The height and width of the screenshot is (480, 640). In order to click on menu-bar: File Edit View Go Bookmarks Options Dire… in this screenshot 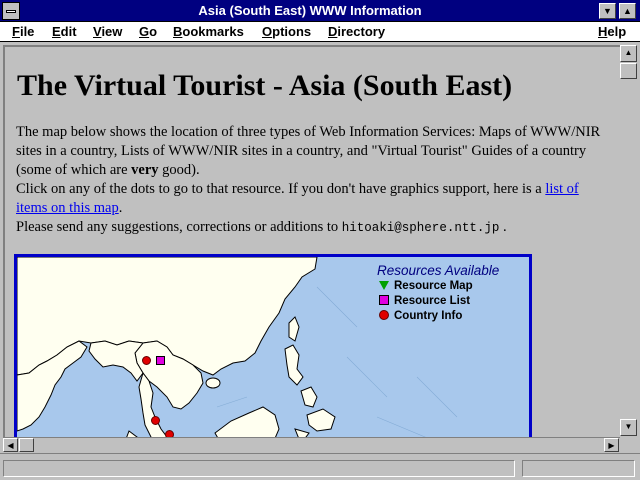, I will do `click(320, 32)`.